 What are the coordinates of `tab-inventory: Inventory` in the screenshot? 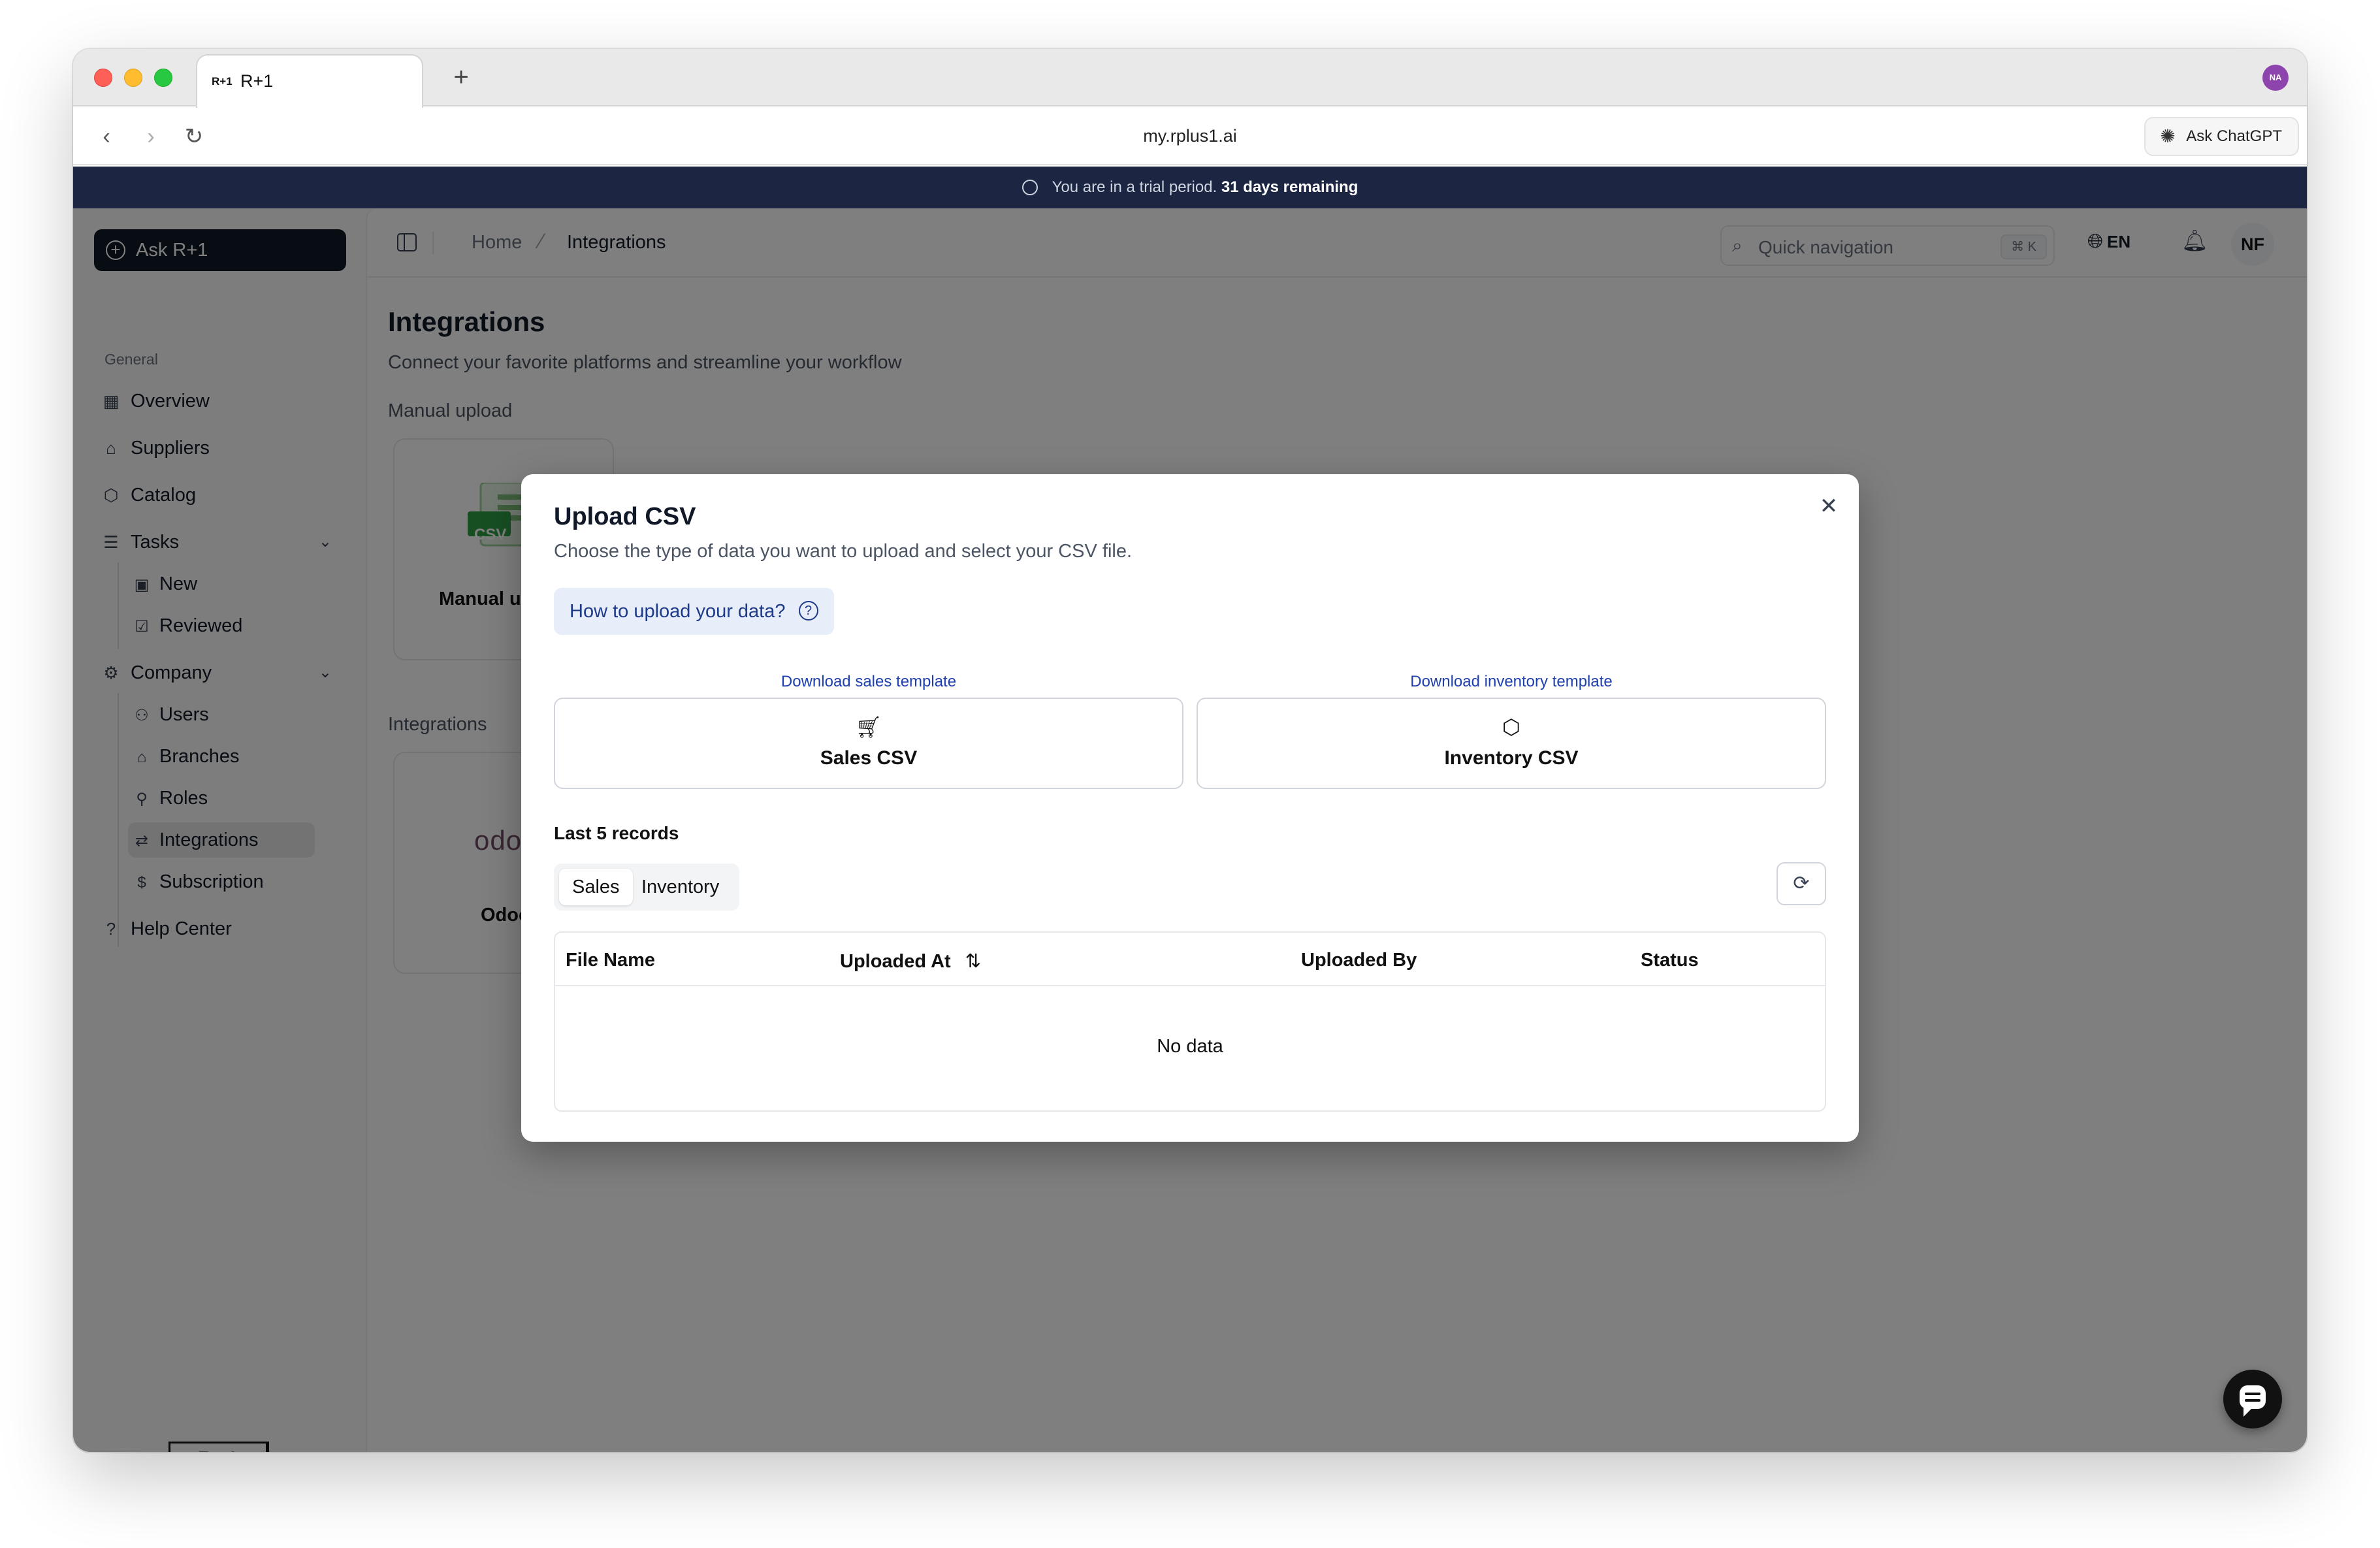 It's located at (680, 887).